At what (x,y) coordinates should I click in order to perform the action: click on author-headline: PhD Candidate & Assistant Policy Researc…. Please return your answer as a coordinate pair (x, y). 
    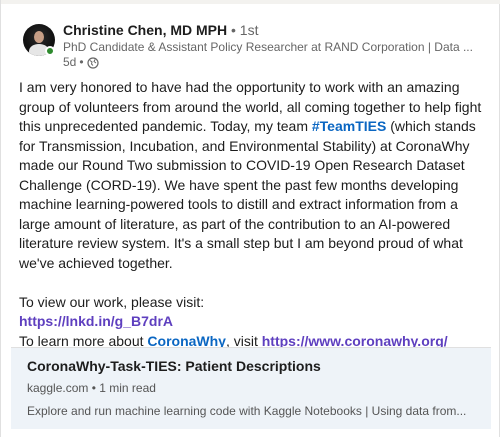
    Looking at the image, I should click on (268, 47).